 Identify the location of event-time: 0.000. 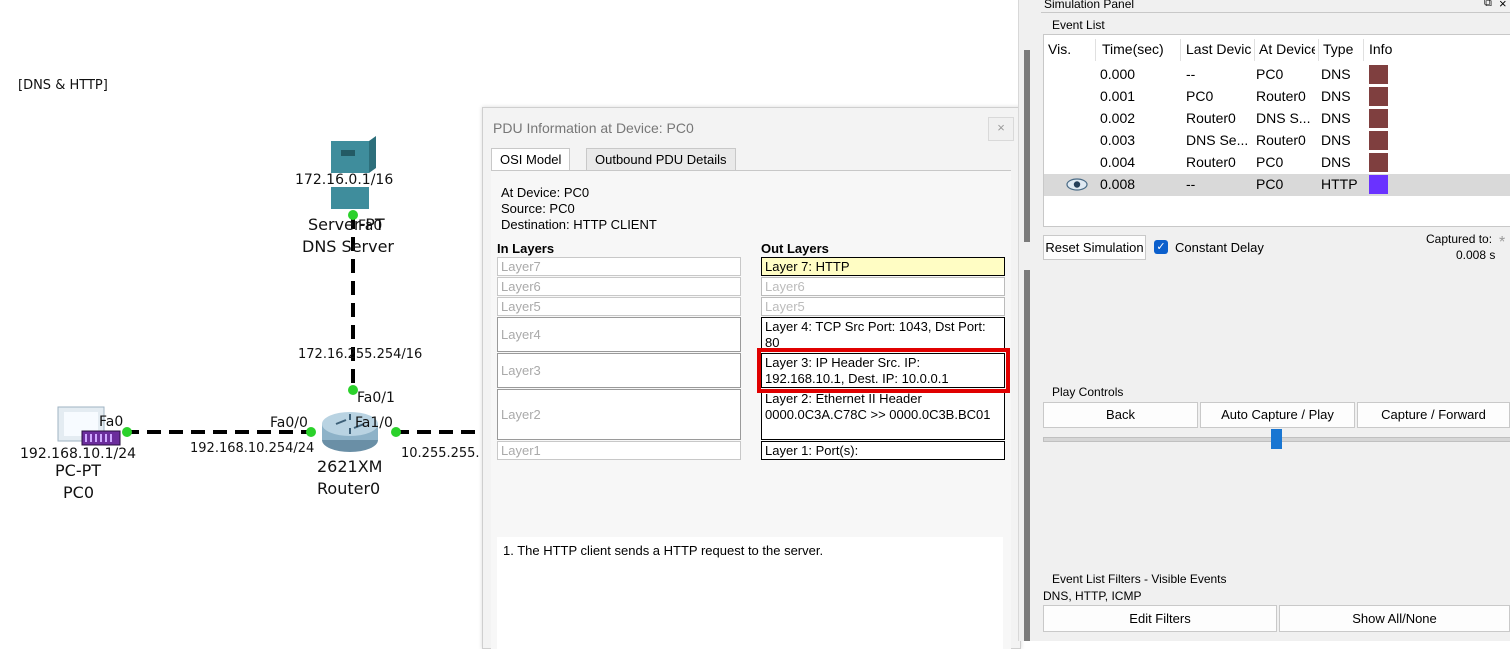
(1118, 74).